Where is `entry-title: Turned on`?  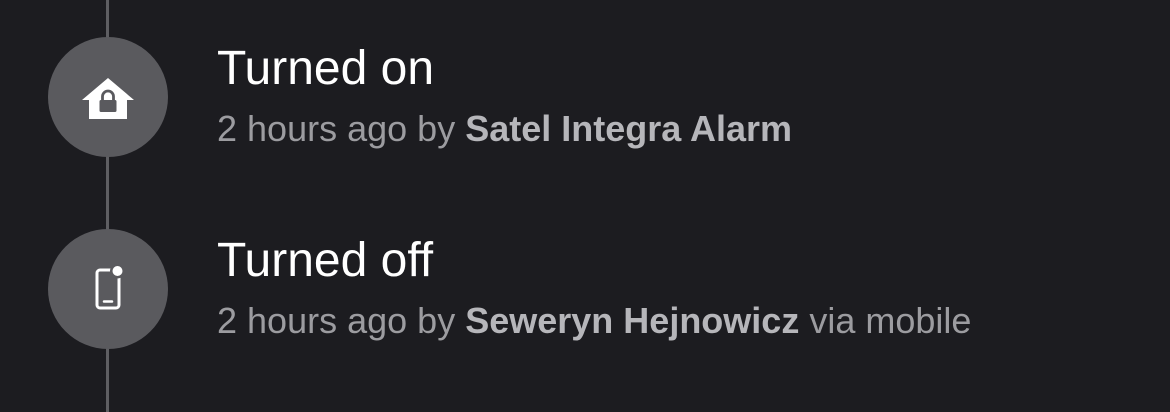 entry-title: Turned on is located at coordinates (326, 68).